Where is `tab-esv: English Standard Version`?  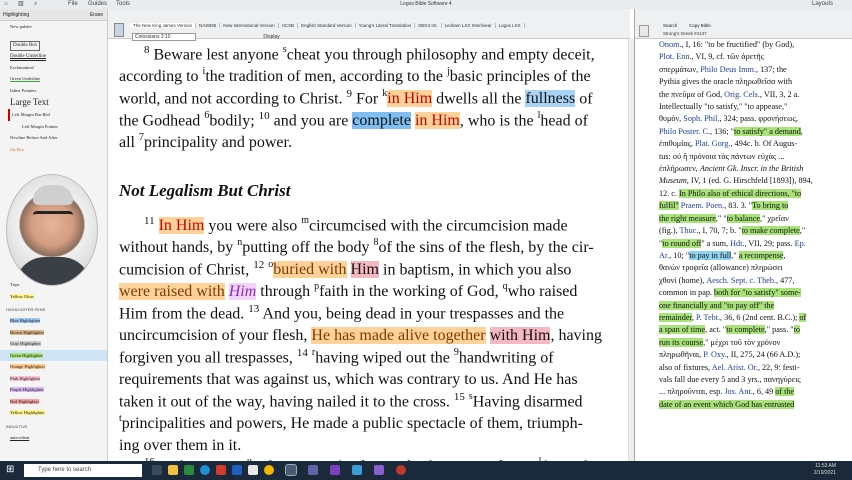
tab-esv: English Standard Version is located at coordinates (327, 25).